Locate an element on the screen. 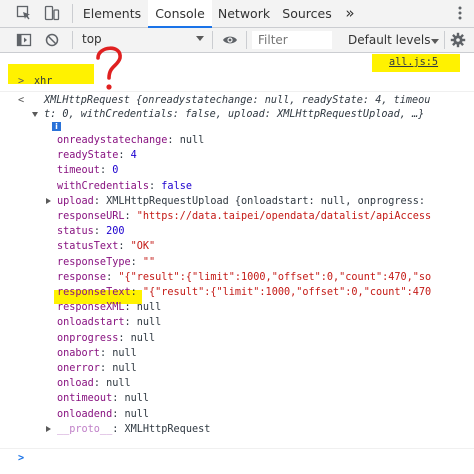 The height and width of the screenshot is (474, 474). property-row: statusText: "OK" is located at coordinates (106, 247).